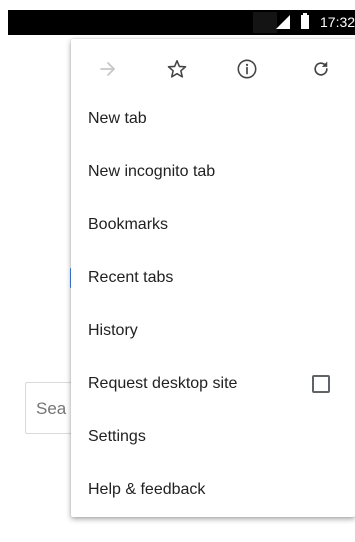 The height and width of the screenshot is (542, 355). I want to click on menu-item-new-incognito-tab: New incognito tab, so click(213, 172).